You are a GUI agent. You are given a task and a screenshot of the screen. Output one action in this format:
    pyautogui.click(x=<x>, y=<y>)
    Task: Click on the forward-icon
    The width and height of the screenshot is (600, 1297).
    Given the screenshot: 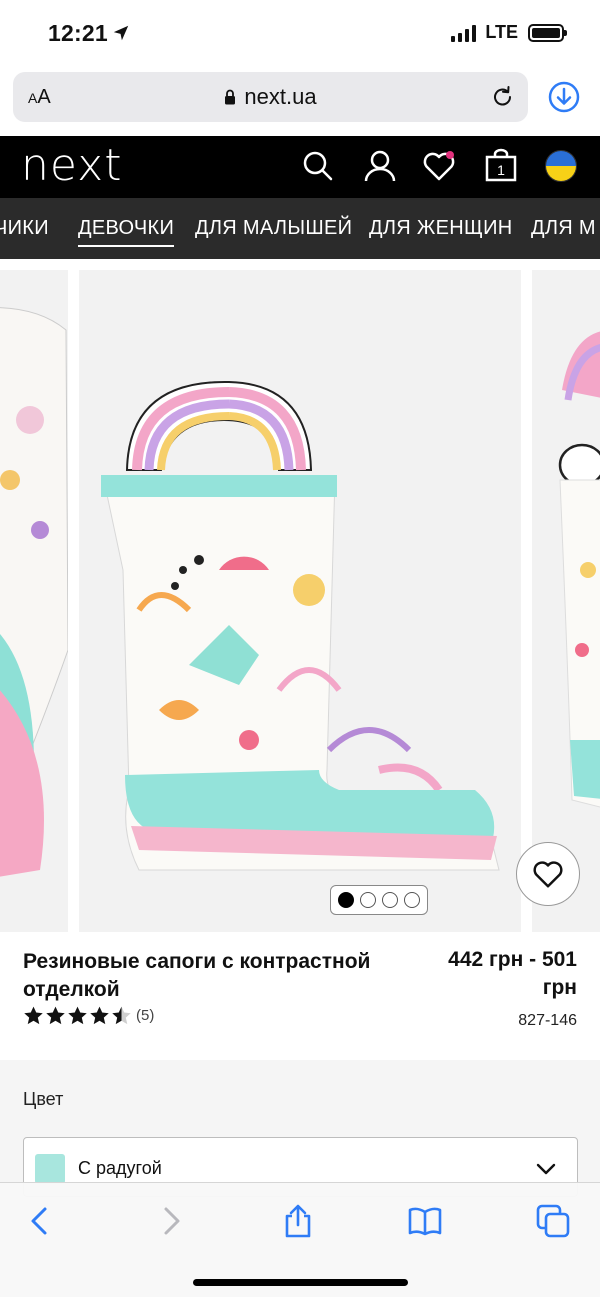 What is the action you would take?
    pyautogui.click(x=171, y=1221)
    